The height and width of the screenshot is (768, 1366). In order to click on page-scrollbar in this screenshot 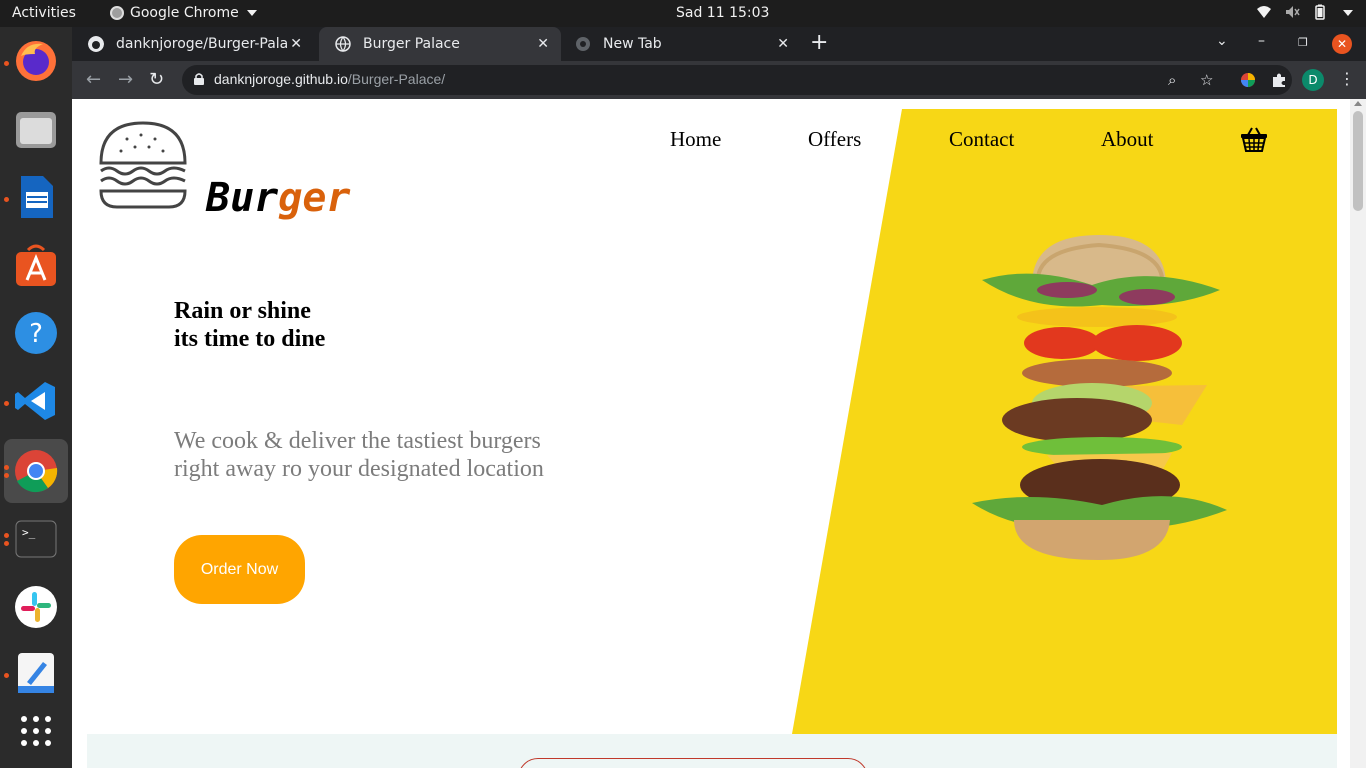, I will do `click(1358, 433)`.